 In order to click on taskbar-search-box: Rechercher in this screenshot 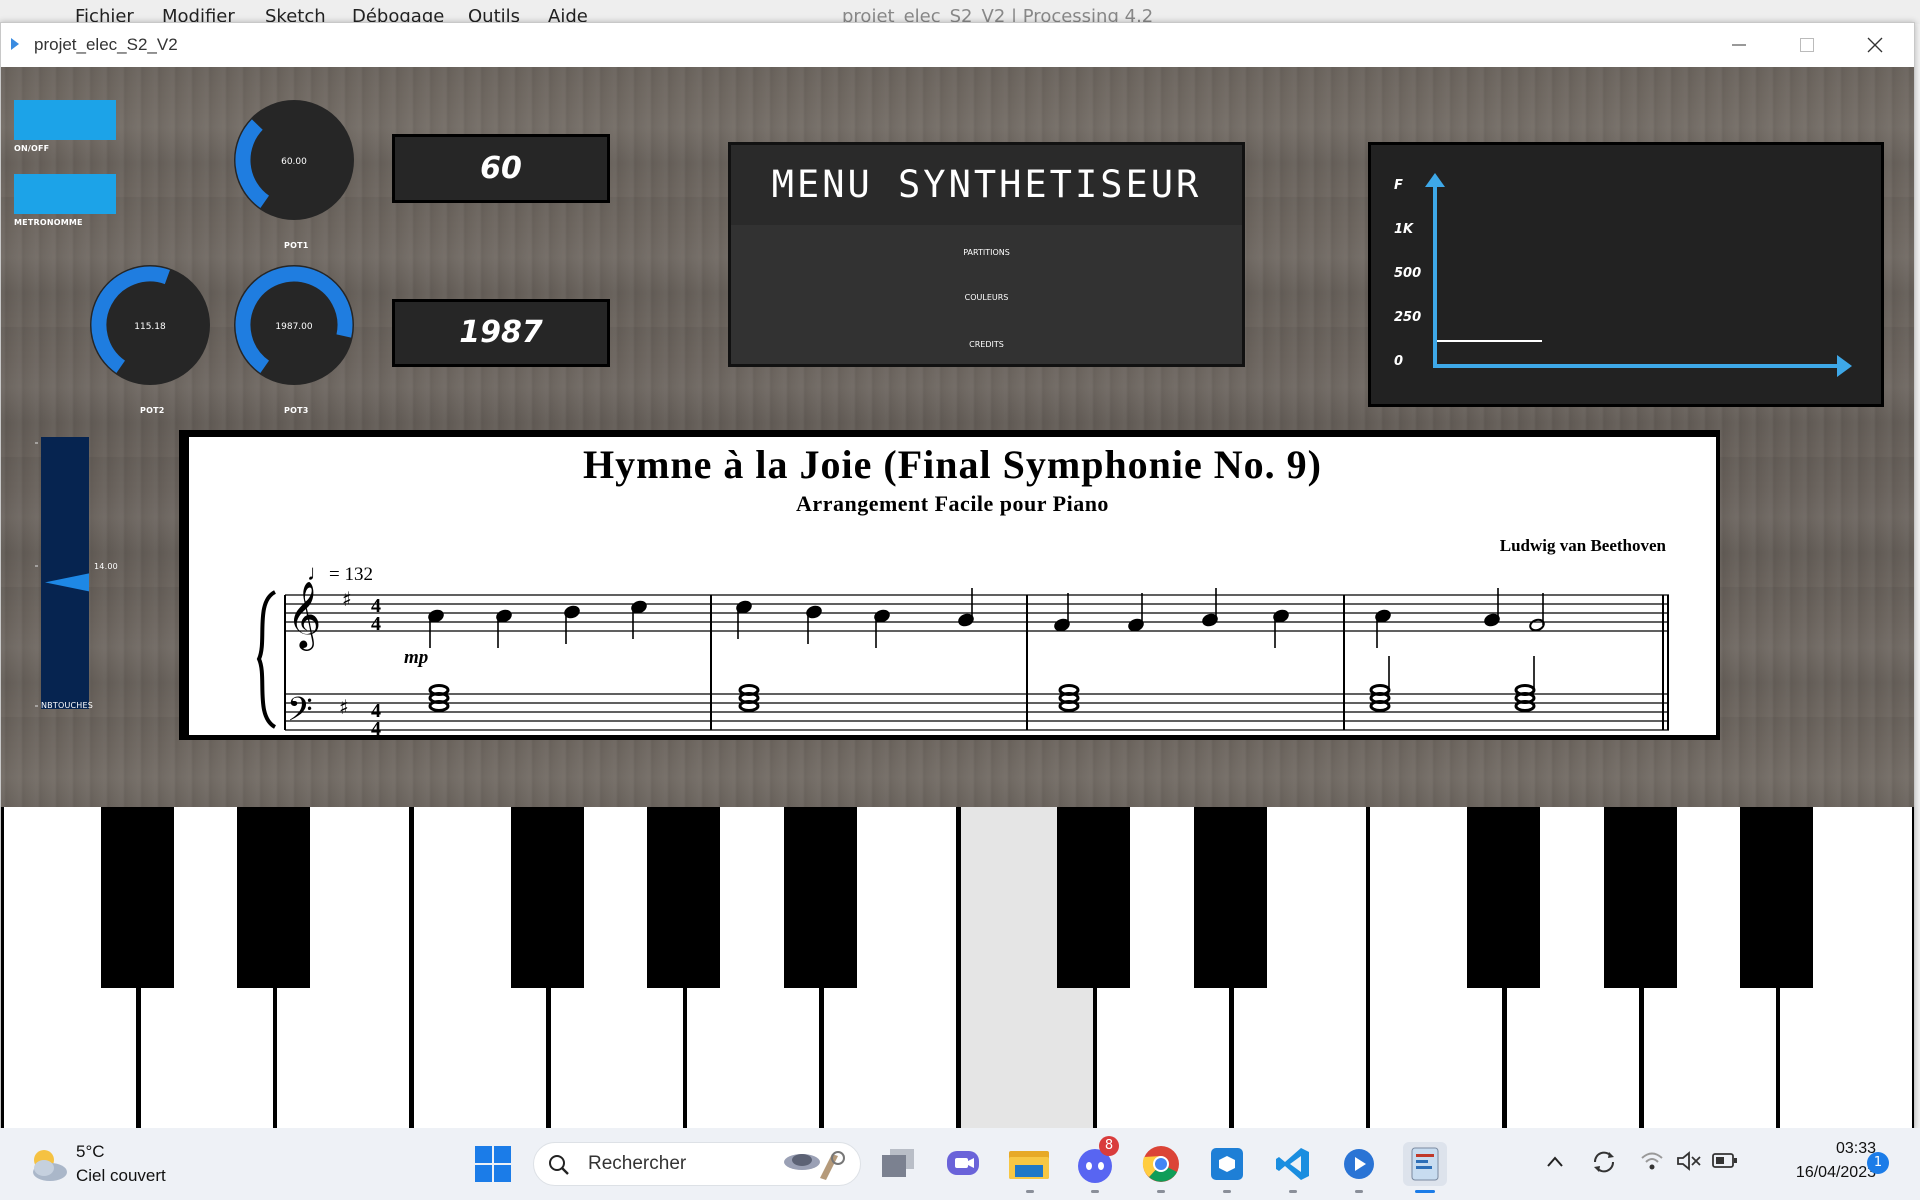, I will do `click(697, 1164)`.